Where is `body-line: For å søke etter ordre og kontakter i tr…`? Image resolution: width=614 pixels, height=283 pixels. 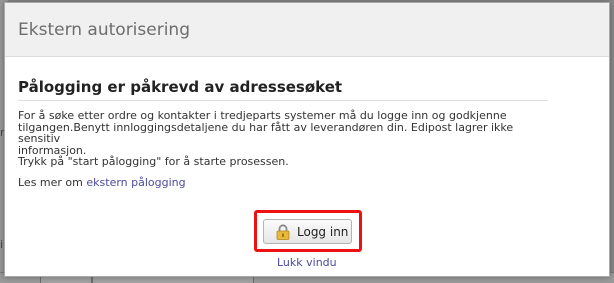
body-line: For å søke etter ordre og kontakter i tr… is located at coordinates (262, 115).